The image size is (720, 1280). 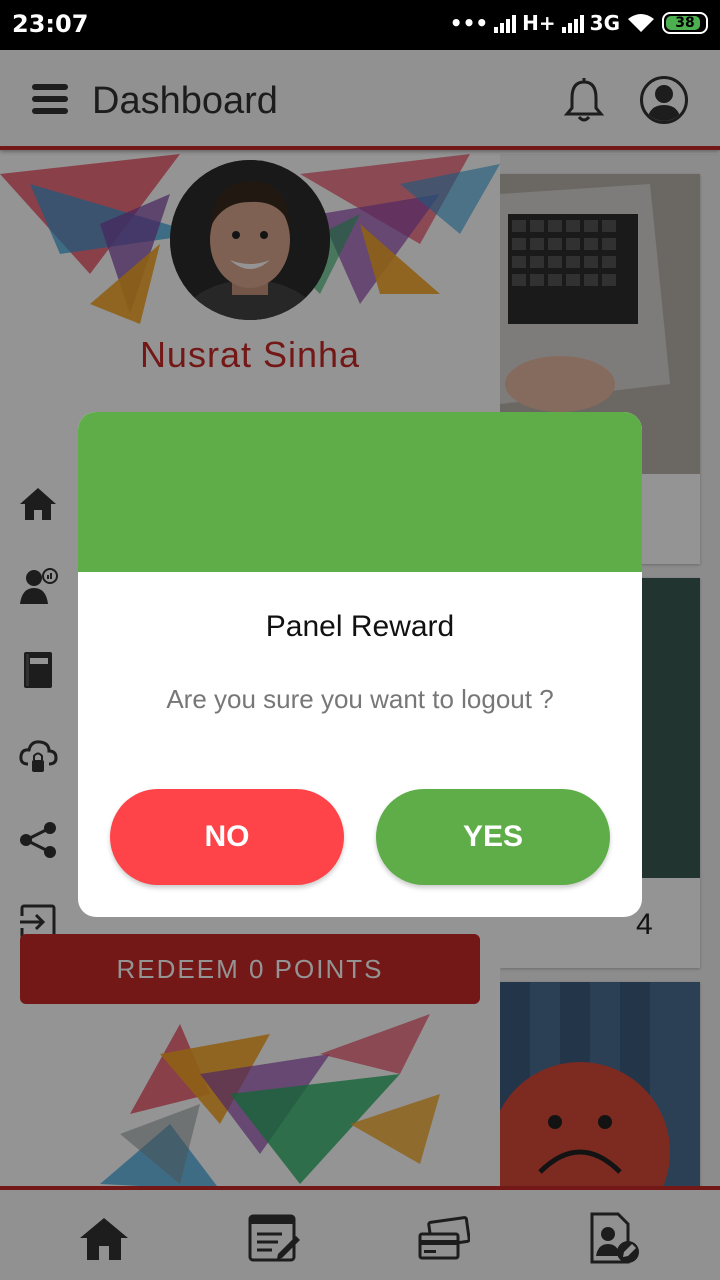 What do you see at coordinates (505, 23) in the screenshot?
I see `signal-icon` at bounding box center [505, 23].